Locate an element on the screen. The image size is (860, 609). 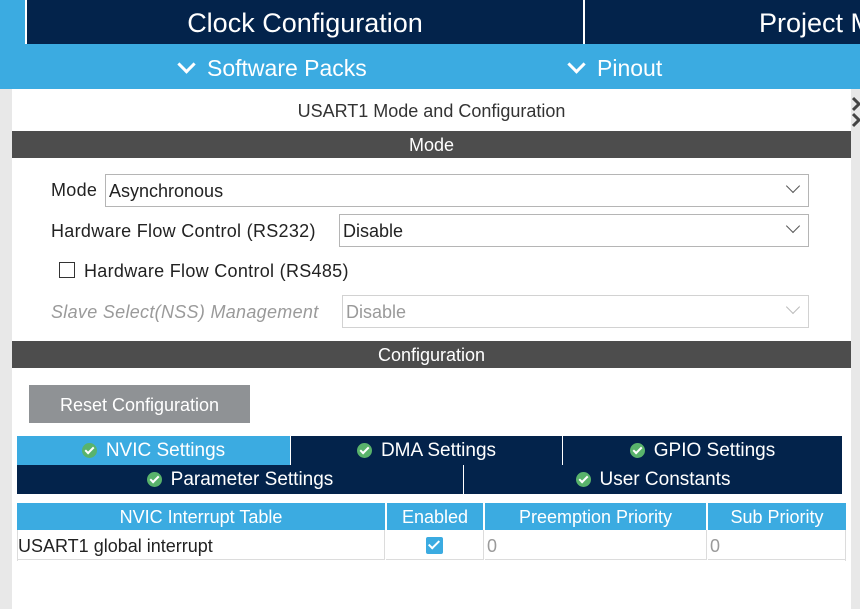
tab-label: DMA Settings is located at coordinates (438, 450).